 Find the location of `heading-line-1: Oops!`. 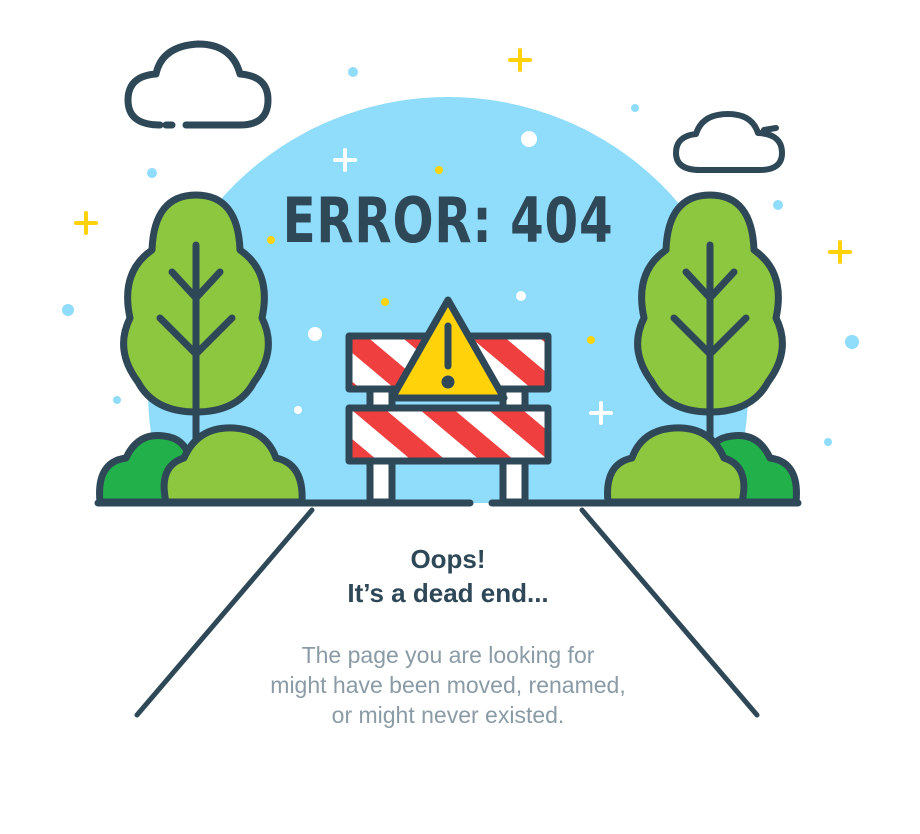

heading-line-1: Oops! is located at coordinates (448, 559).